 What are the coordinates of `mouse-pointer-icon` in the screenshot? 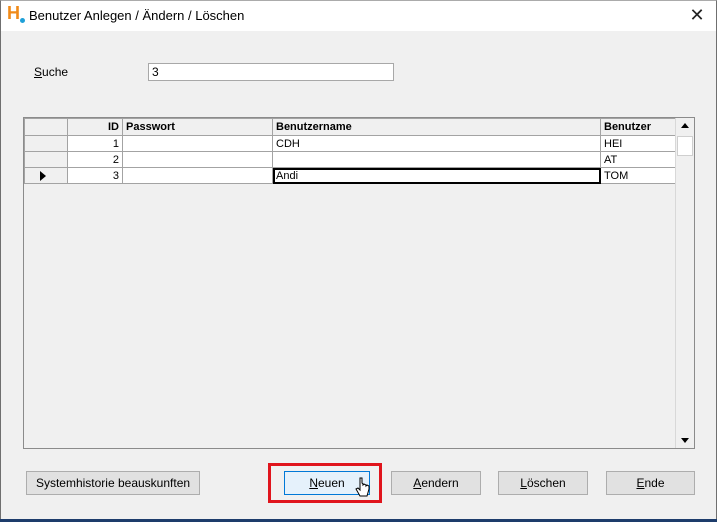 It's located at (362, 487).